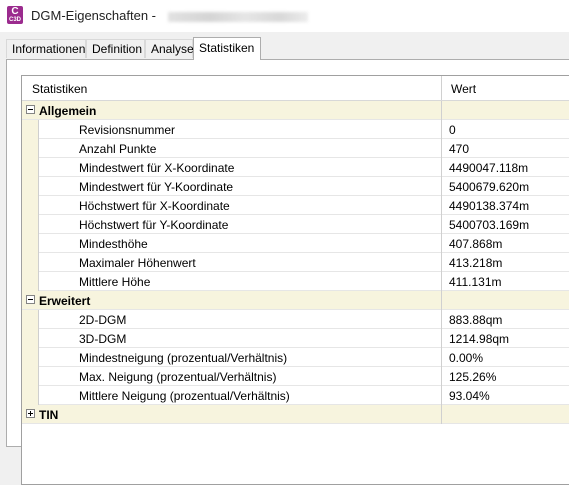 This screenshot has height=485, width=569. What do you see at coordinates (169, 48) in the screenshot?
I see `tab-analyse: Analyse` at bounding box center [169, 48].